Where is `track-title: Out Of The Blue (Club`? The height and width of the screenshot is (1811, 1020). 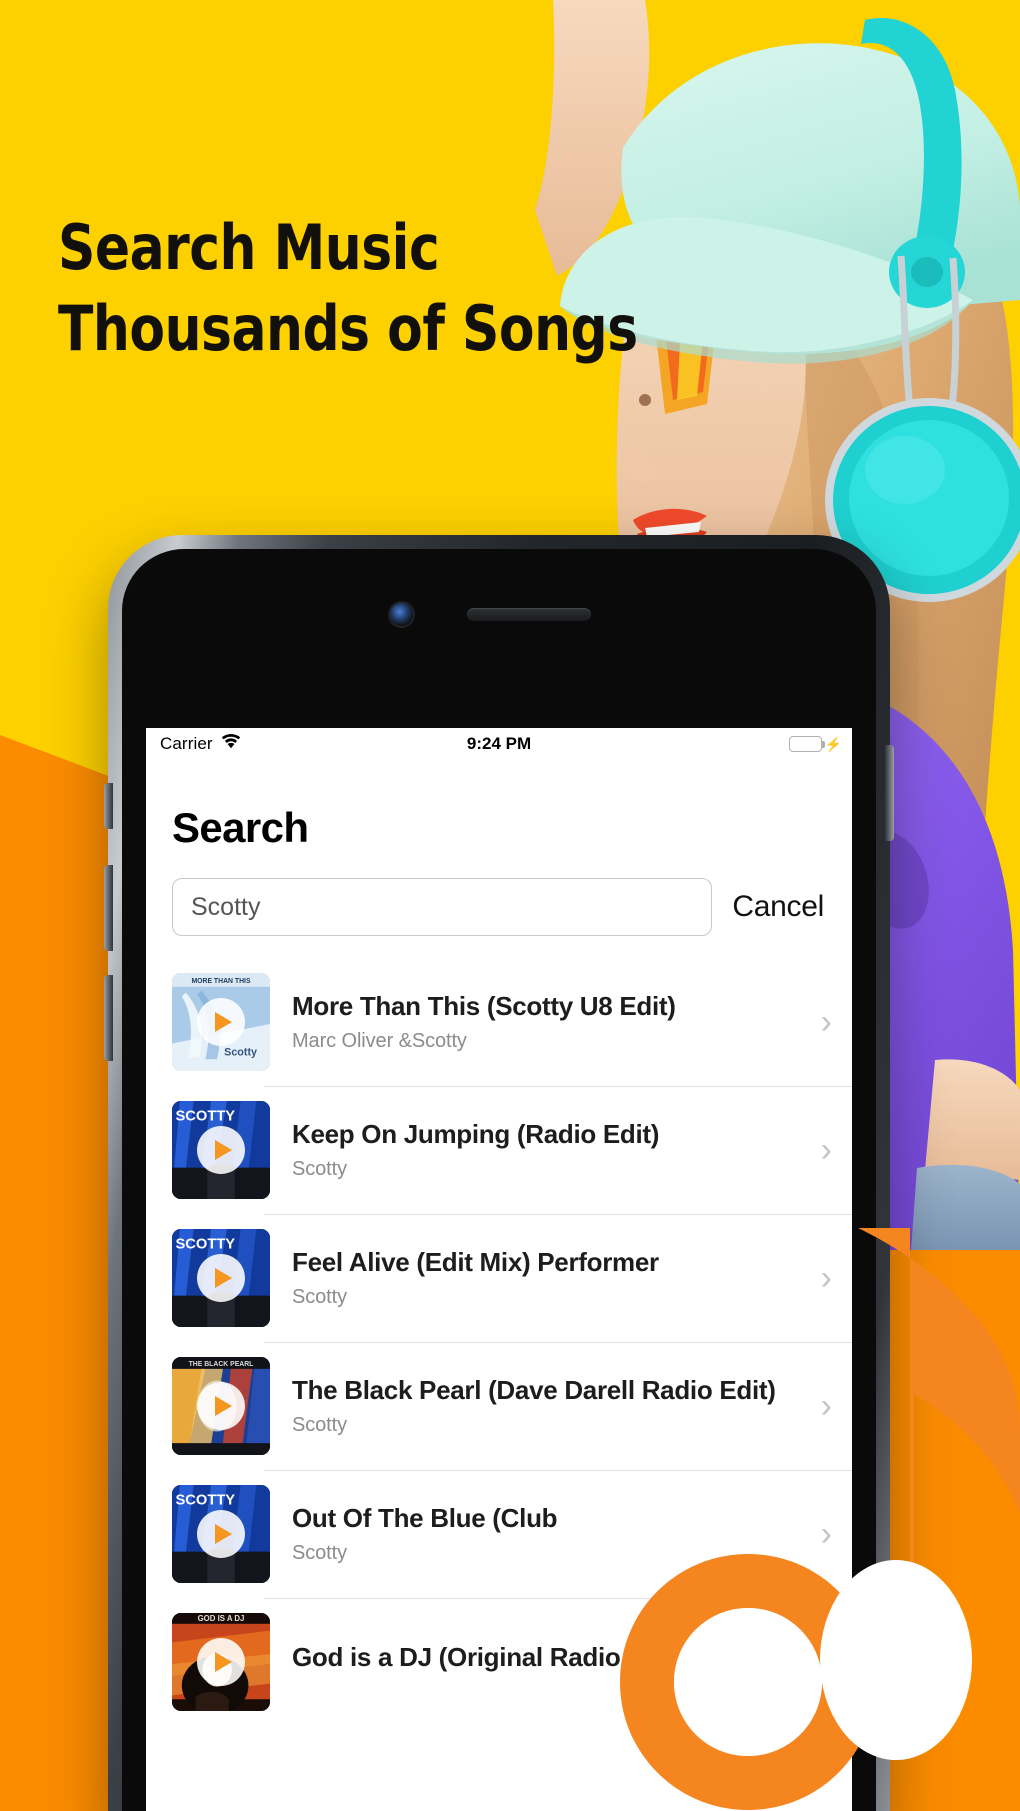 track-title: Out Of The Blue (Club is located at coordinates (425, 1517).